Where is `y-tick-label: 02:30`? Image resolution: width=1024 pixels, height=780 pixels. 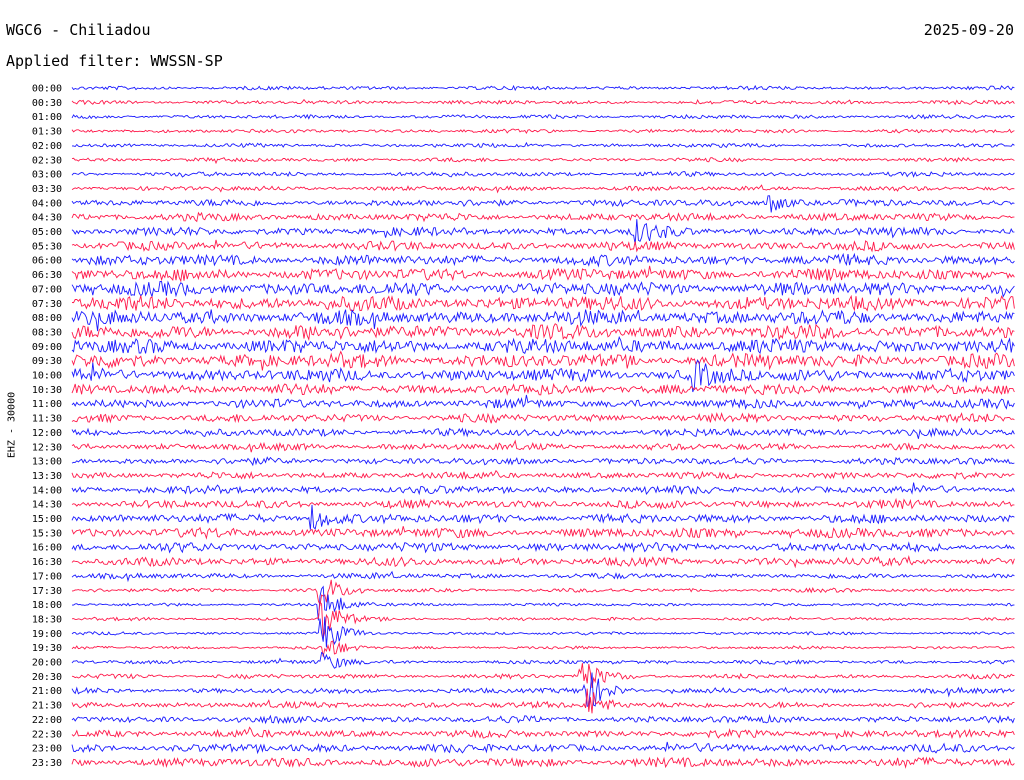
y-tick-label: 02:30 is located at coordinates (47, 160).